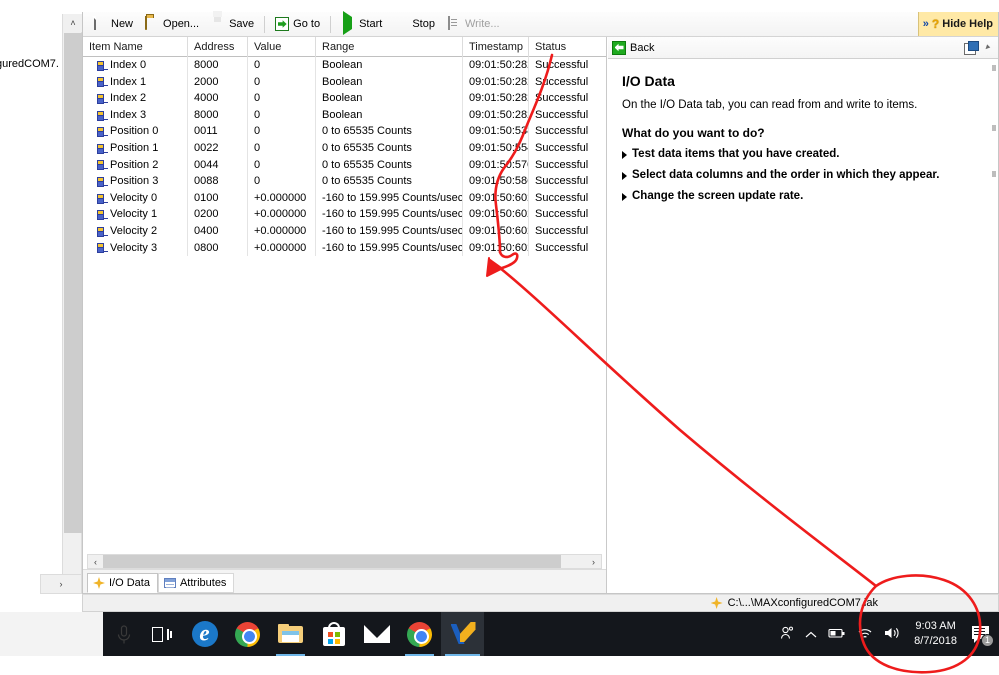  I want to click on write-icon, so click(454, 23).